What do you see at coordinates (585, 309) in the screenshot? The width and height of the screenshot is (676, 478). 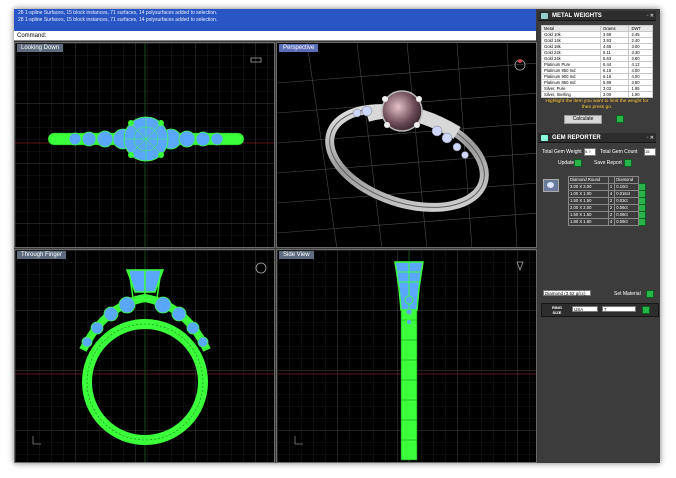 I see `ring-size-system-select: USA` at bounding box center [585, 309].